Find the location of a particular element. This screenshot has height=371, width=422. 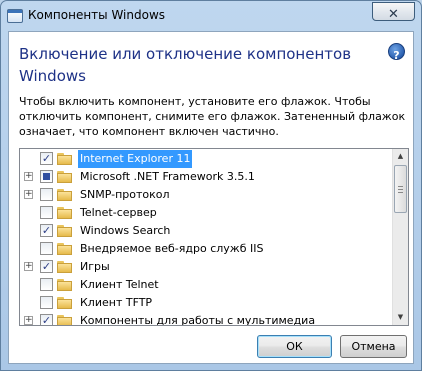

vertical-scrollbar: ▲ ▼ is located at coordinates (400, 237).